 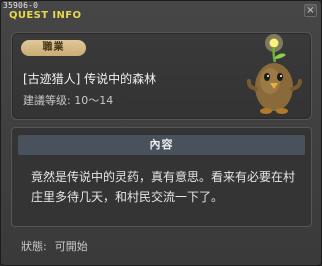 What do you see at coordinates (21, 5) in the screenshot?
I see `quest-id: 35906-0` at bounding box center [21, 5].